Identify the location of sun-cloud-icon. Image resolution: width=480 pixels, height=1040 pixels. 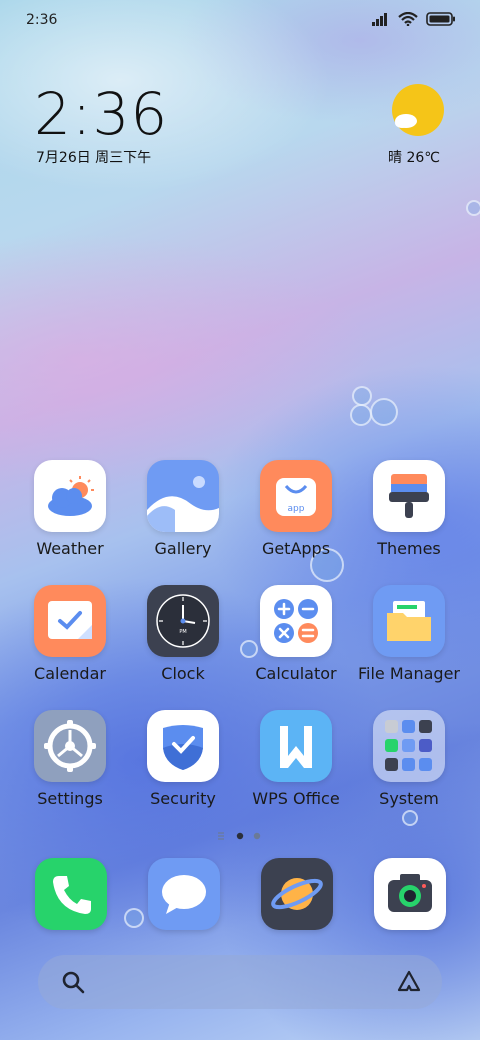
(418, 110).